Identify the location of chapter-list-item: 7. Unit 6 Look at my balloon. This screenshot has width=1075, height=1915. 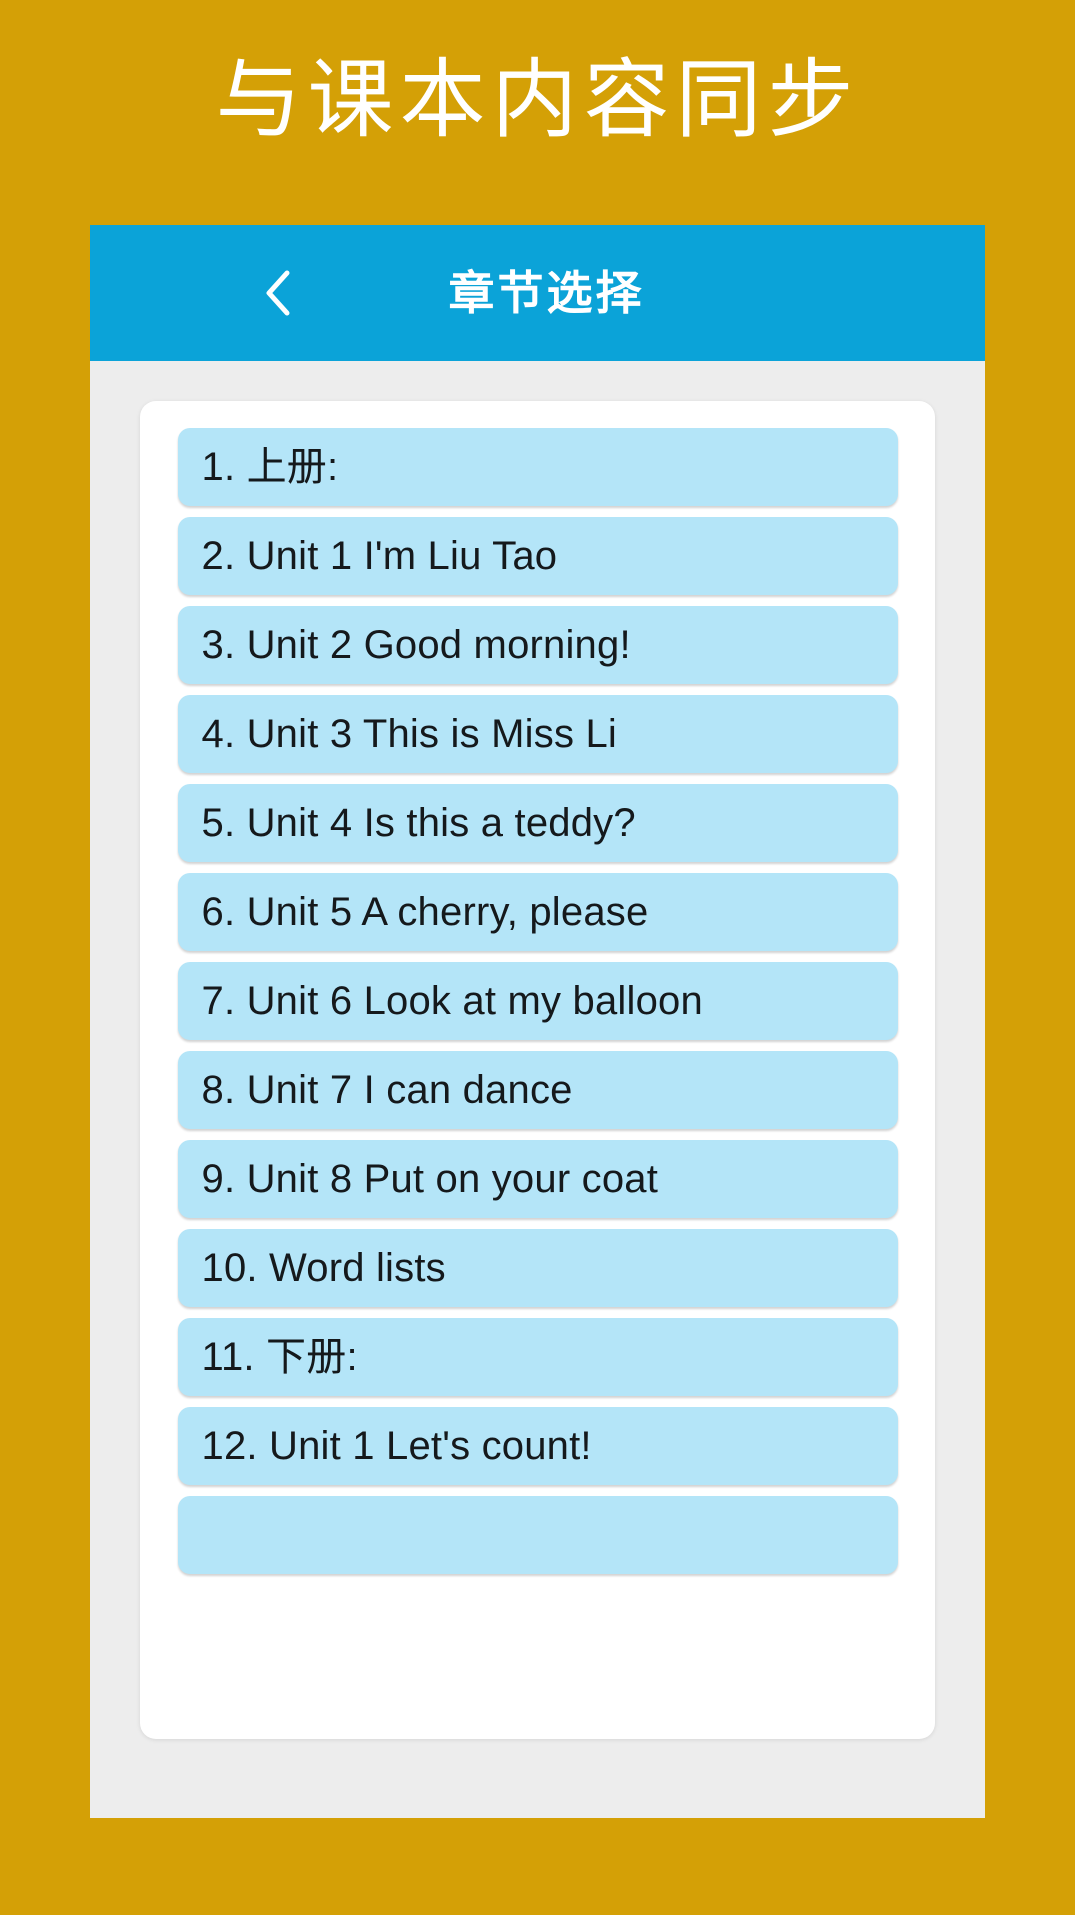
(537, 1001).